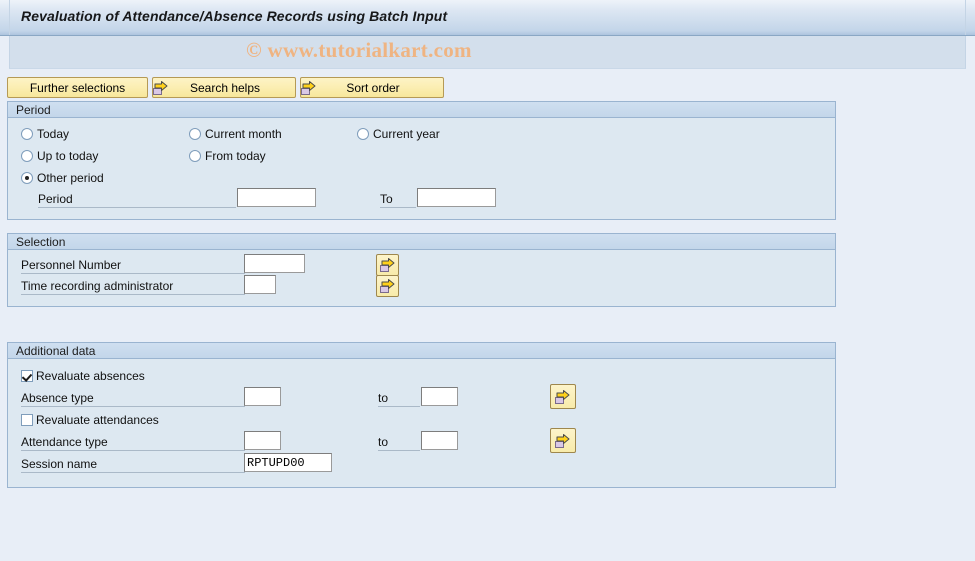 The width and height of the screenshot is (975, 561). What do you see at coordinates (27, 156) in the screenshot?
I see `radio-up-to-today-control` at bounding box center [27, 156].